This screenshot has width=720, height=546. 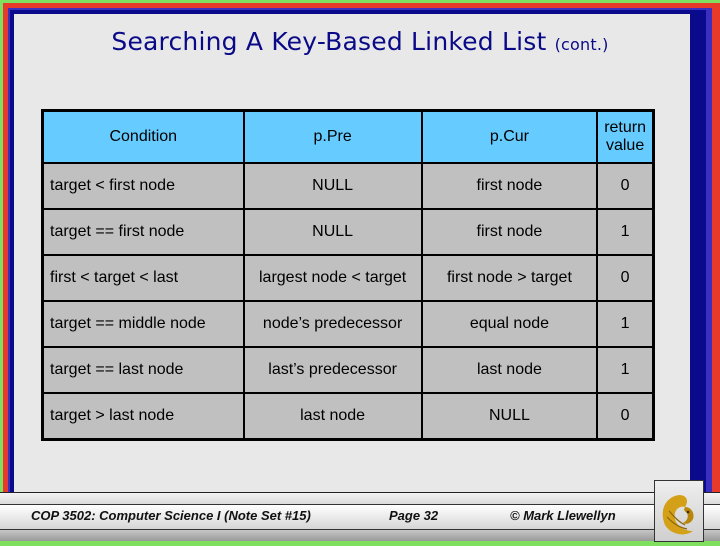 What do you see at coordinates (625, 145) in the screenshot?
I see `header-return-line2: value` at bounding box center [625, 145].